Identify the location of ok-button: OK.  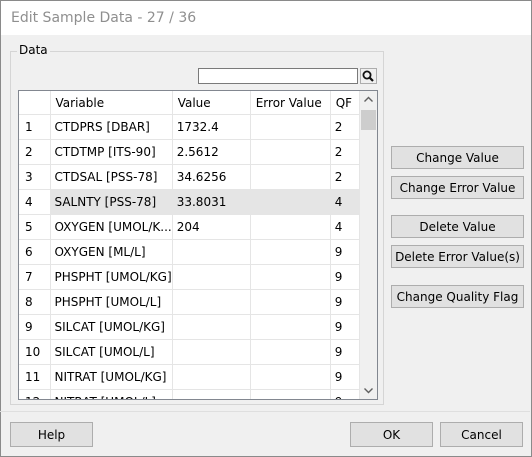
(391, 434).